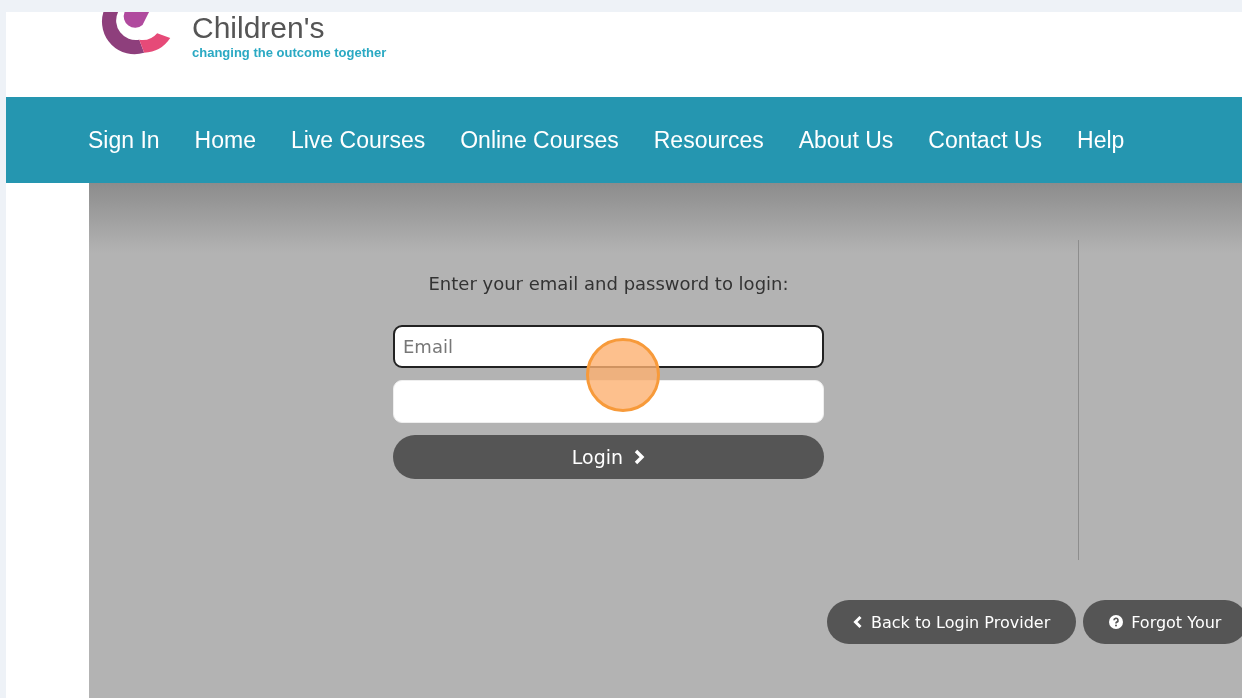  Describe the element at coordinates (952, 622) in the screenshot. I see `action-button: Back to Login Provider` at that location.